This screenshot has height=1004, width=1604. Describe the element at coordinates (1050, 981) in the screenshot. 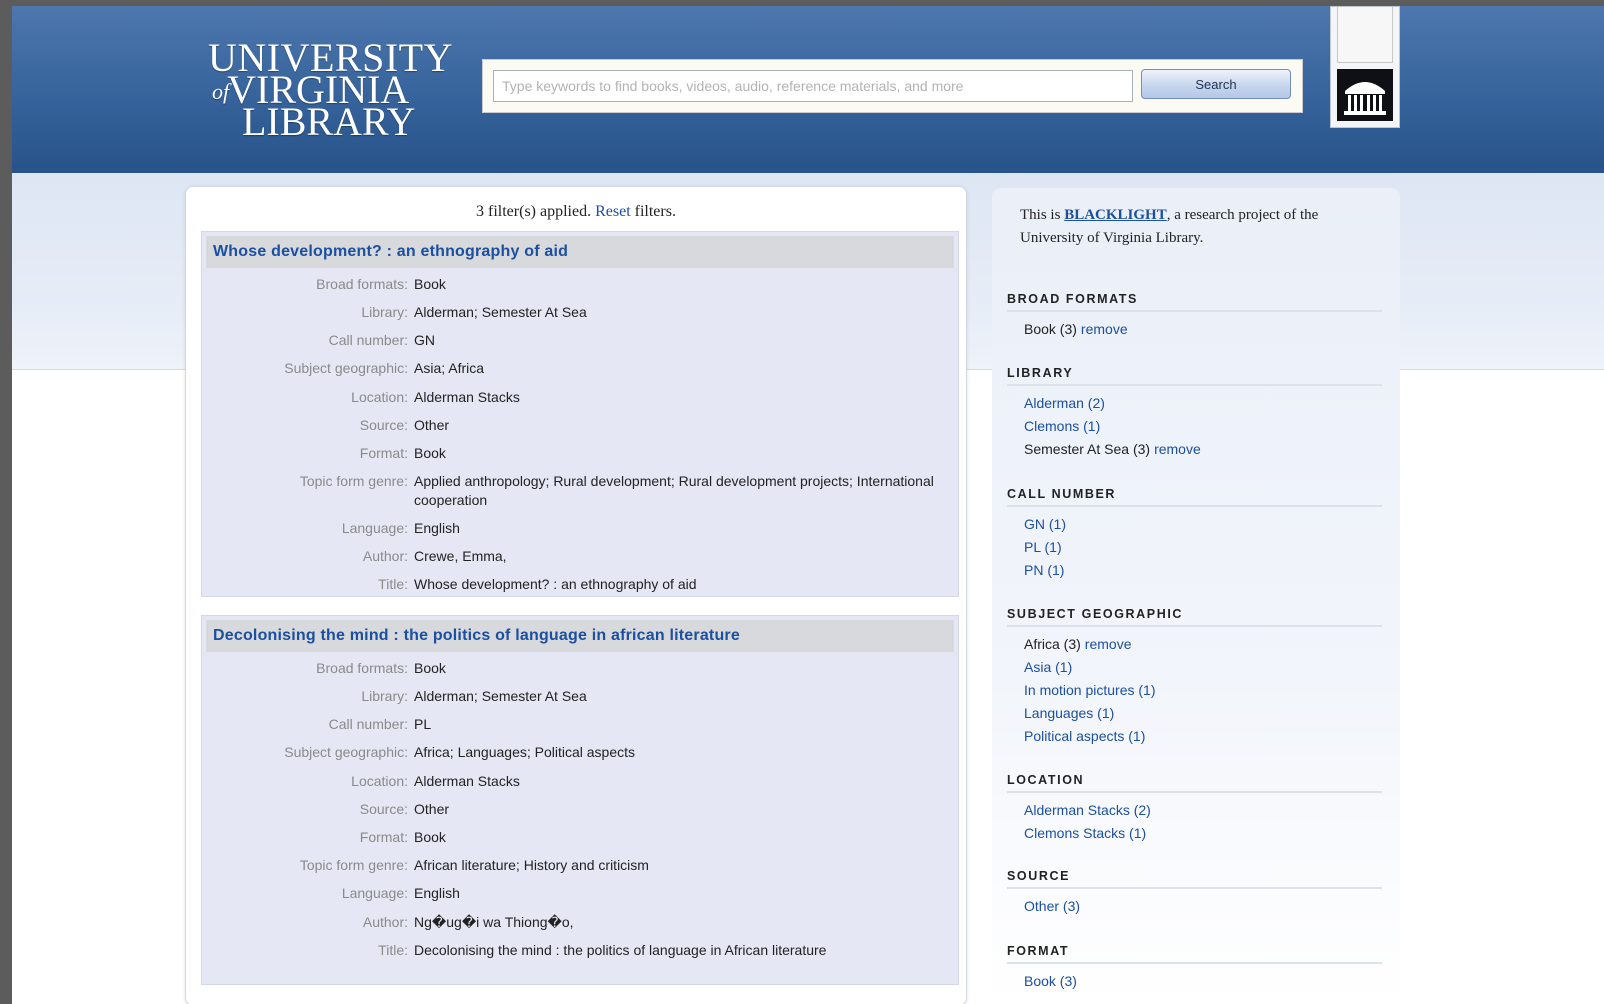

I see `facet-item-link: Book (3)` at that location.